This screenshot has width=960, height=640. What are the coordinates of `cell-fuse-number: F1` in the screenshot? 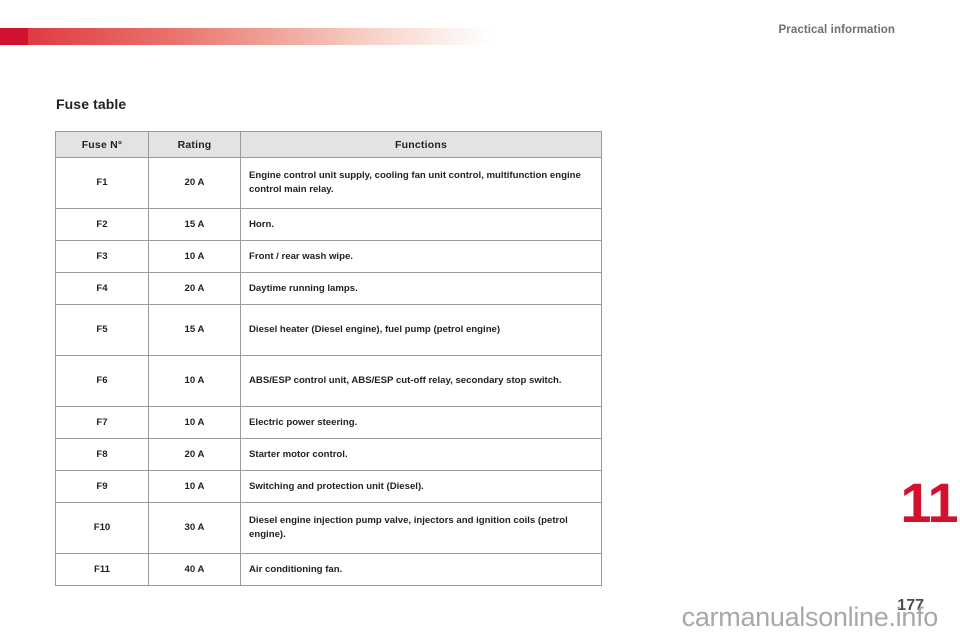 It's located at (102, 183).